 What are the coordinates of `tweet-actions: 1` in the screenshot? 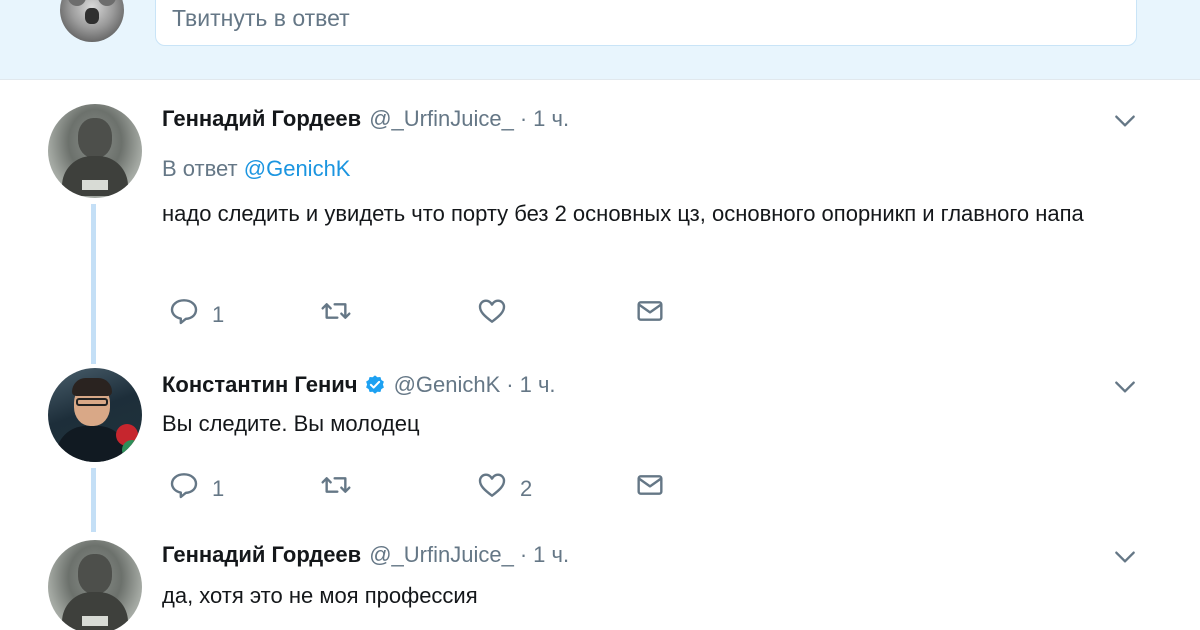 It's located at (432, 311).